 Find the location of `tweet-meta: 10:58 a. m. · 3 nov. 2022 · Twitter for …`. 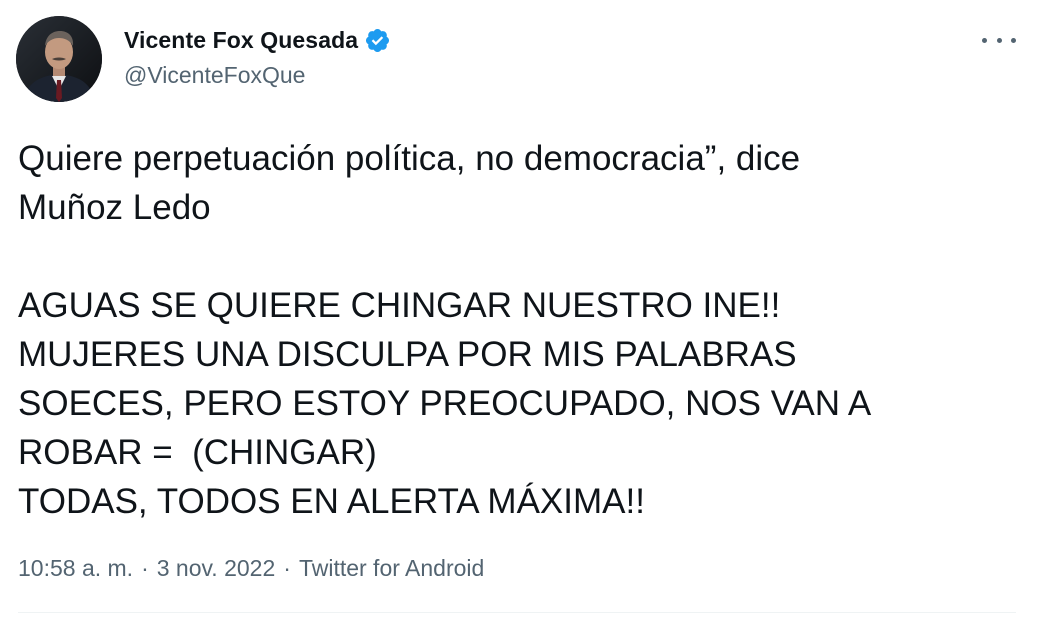

tweet-meta: 10:58 a. m. · 3 nov. 2022 · Twitter for … is located at coordinates (251, 568).